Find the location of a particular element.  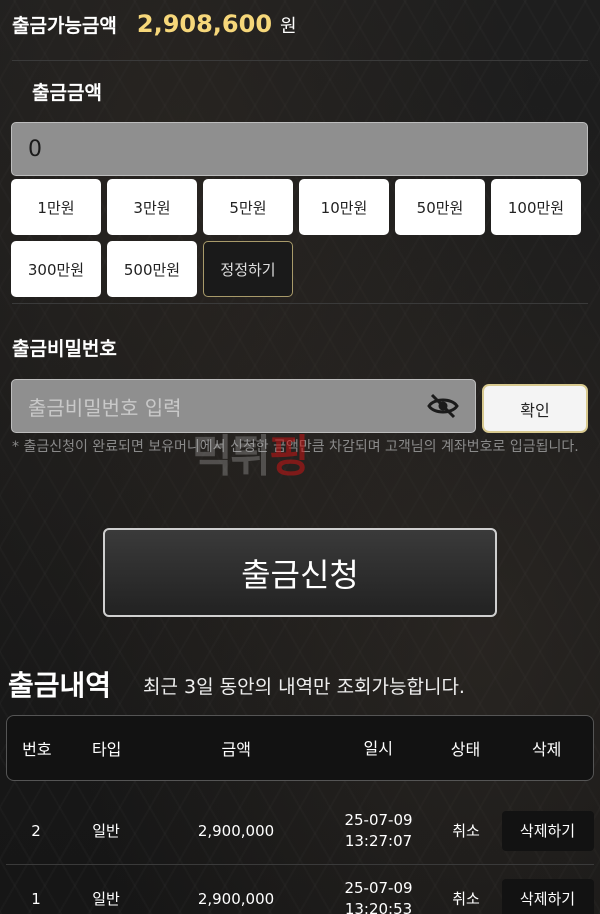

balance-amount: 2,908,600 is located at coordinates (204, 24).